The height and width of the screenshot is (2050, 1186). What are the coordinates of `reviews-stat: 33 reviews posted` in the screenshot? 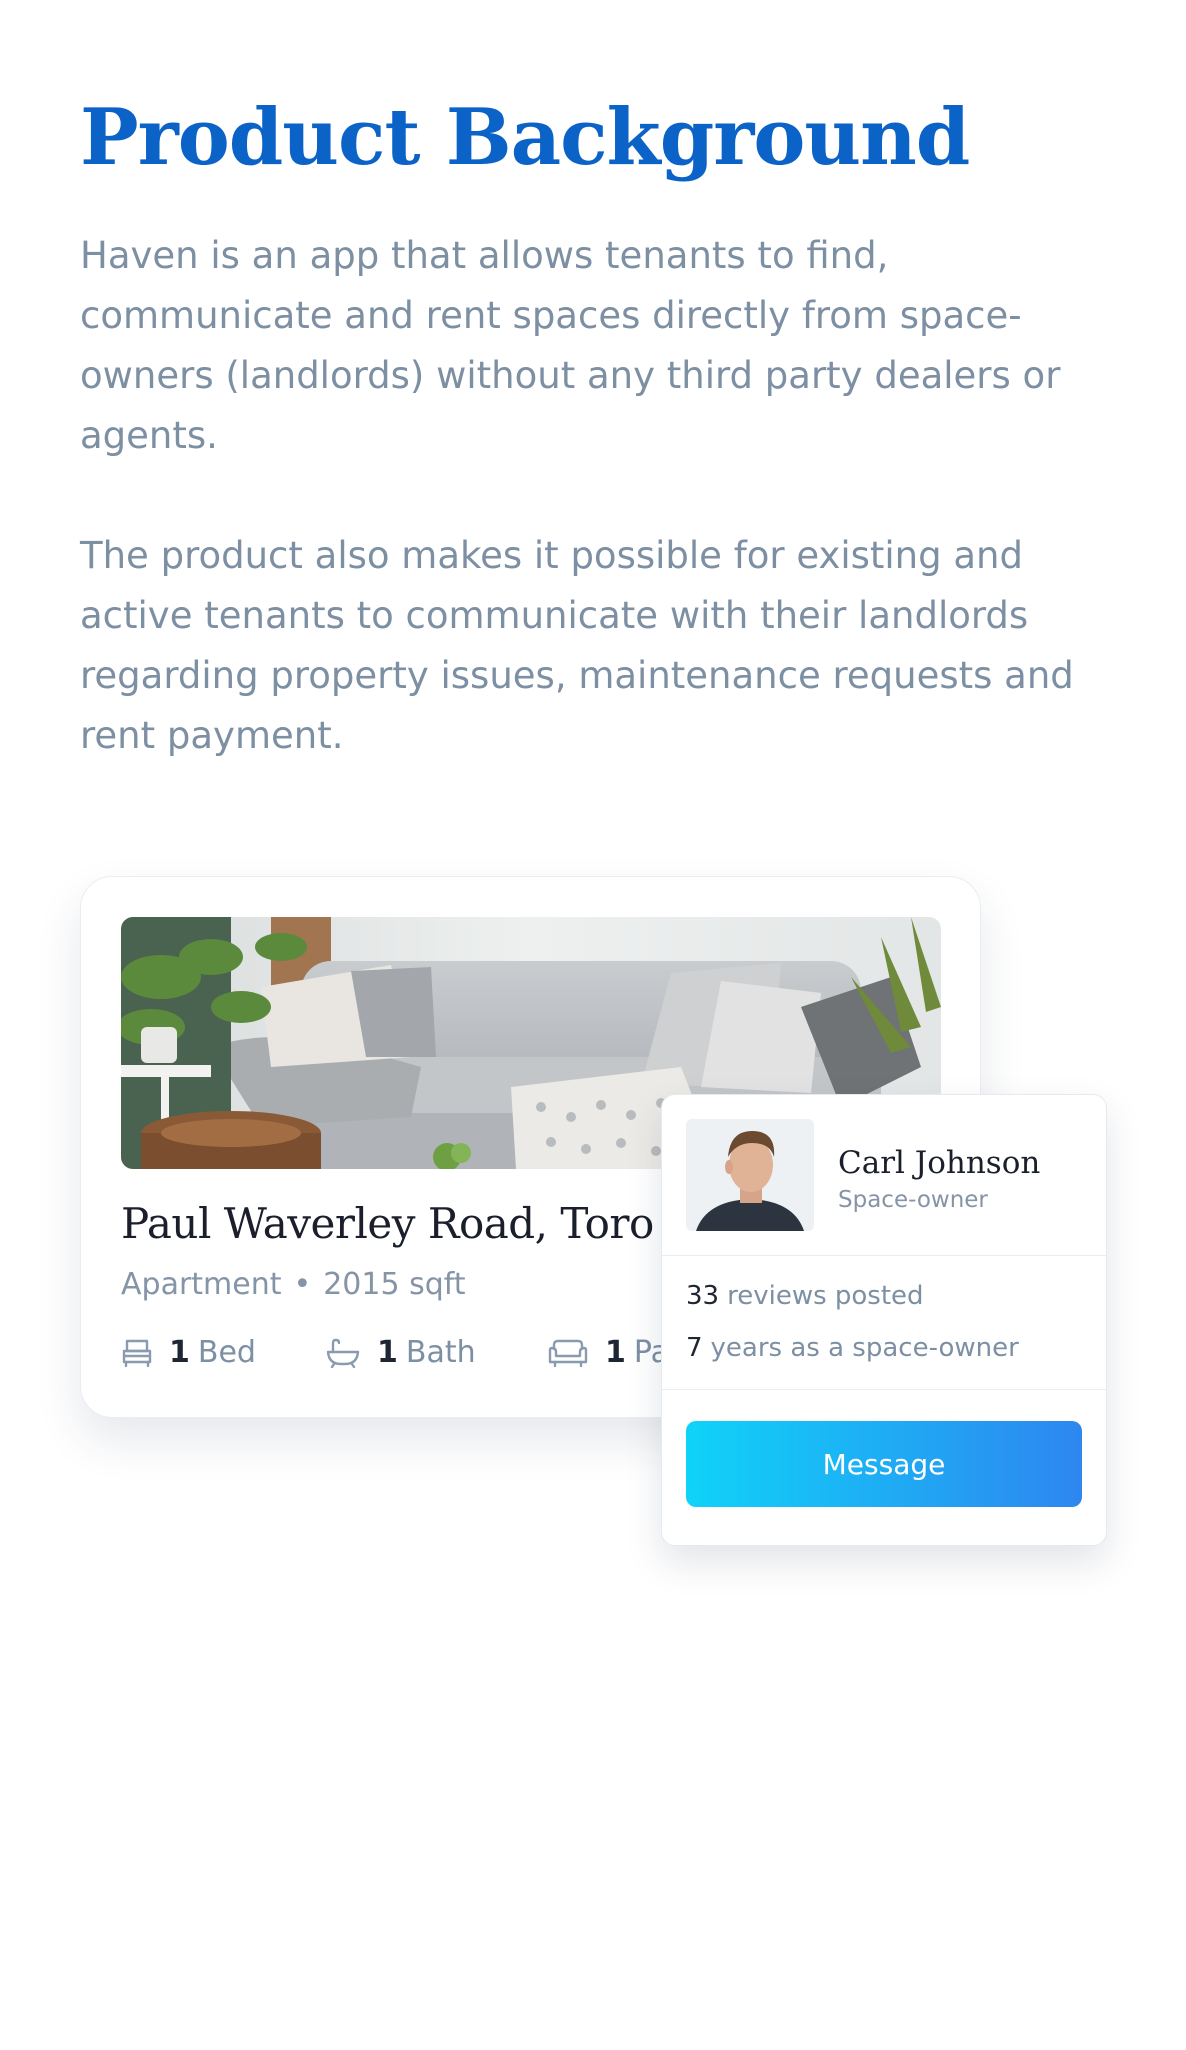 It's located at (805, 1296).